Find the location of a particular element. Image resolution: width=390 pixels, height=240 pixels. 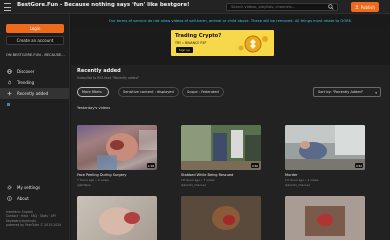

scope-chip: Scope : Federated is located at coordinates (203, 92).